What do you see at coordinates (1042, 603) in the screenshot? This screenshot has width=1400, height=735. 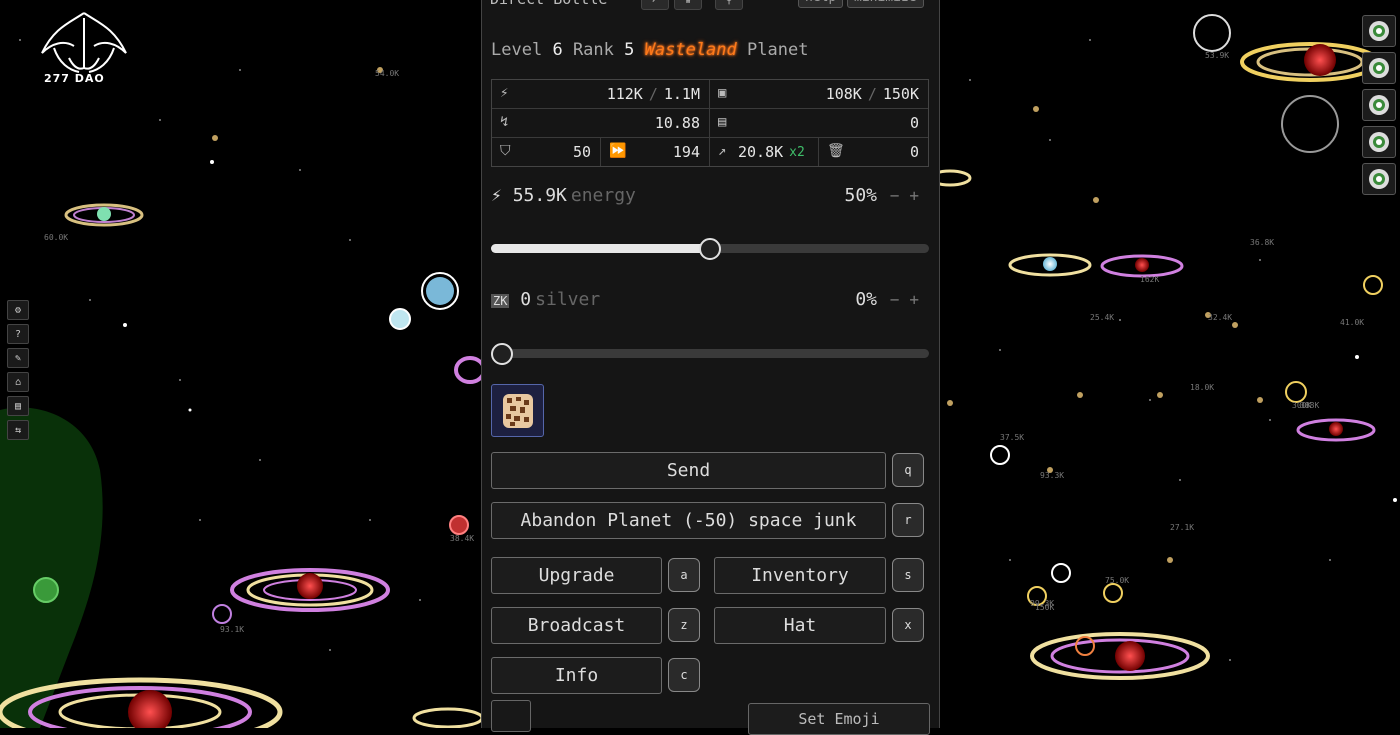 I see `map-label: 99.3K` at bounding box center [1042, 603].